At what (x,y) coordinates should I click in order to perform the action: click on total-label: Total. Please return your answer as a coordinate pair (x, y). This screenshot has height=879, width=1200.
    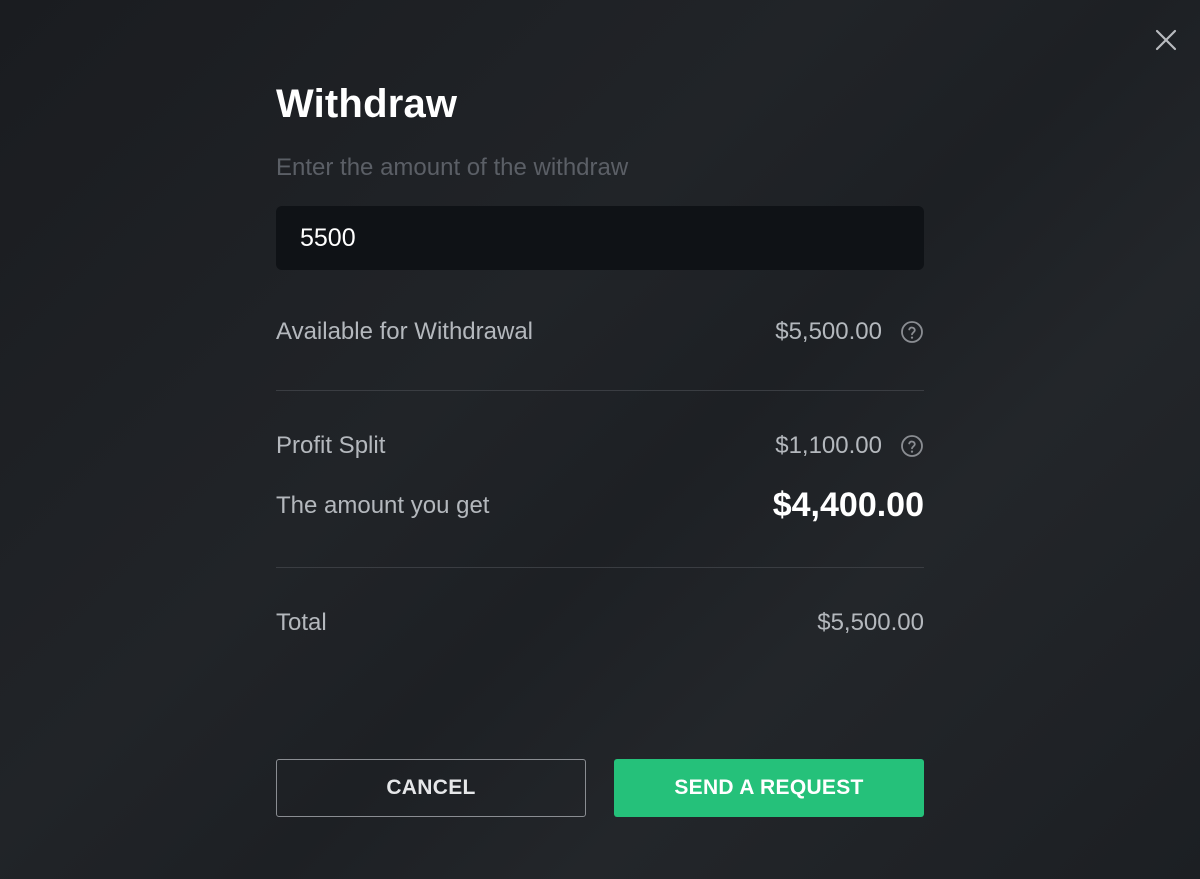
    Looking at the image, I should click on (301, 622).